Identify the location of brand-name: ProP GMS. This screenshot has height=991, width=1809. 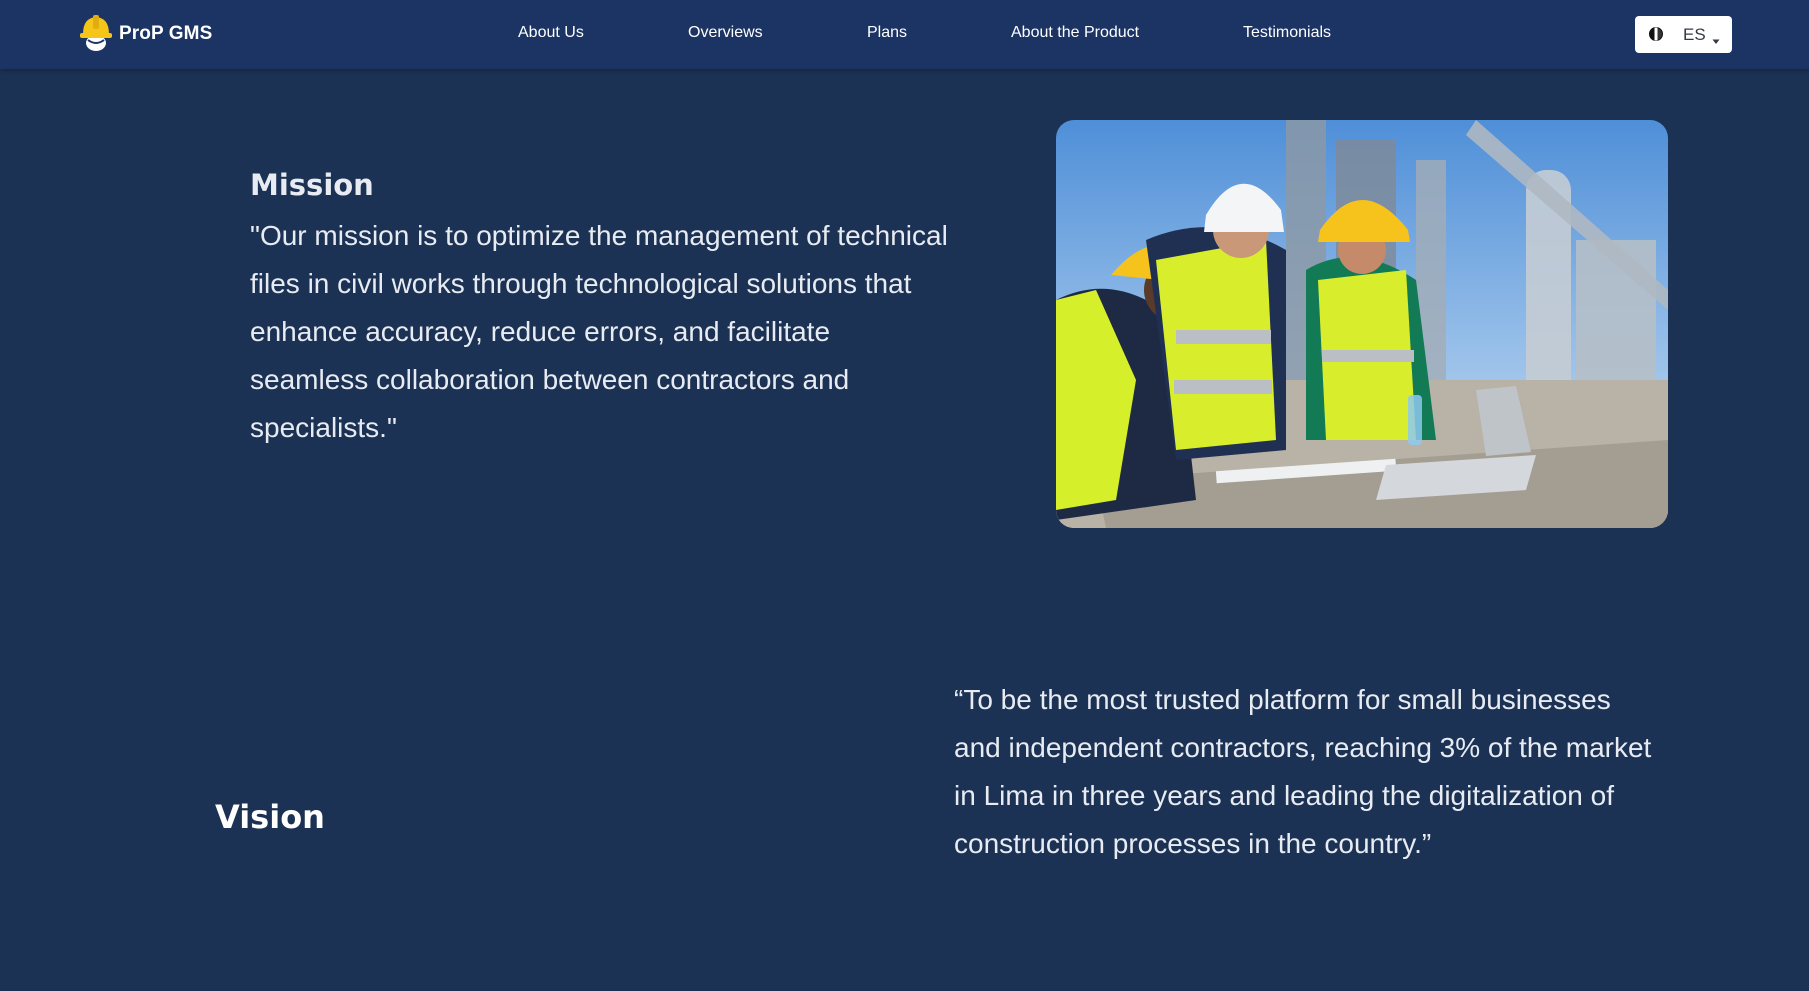
(166, 33).